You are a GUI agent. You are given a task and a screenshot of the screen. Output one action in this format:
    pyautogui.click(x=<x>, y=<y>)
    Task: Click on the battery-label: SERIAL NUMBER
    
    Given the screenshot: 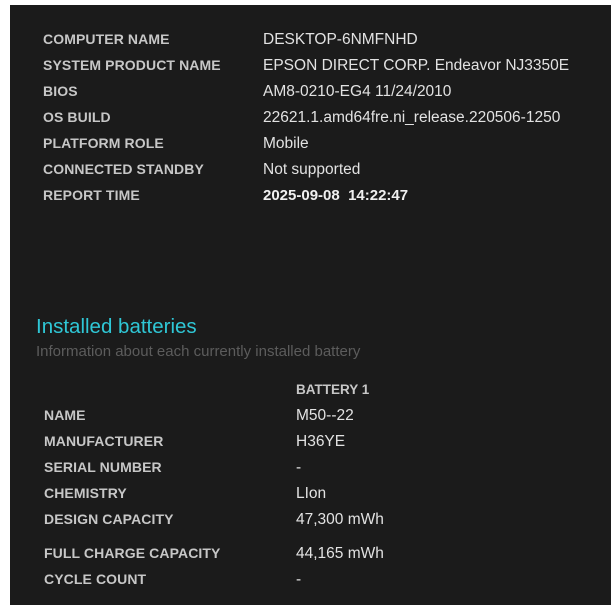 What is the action you would take?
    pyautogui.click(x=103, y=467)
    